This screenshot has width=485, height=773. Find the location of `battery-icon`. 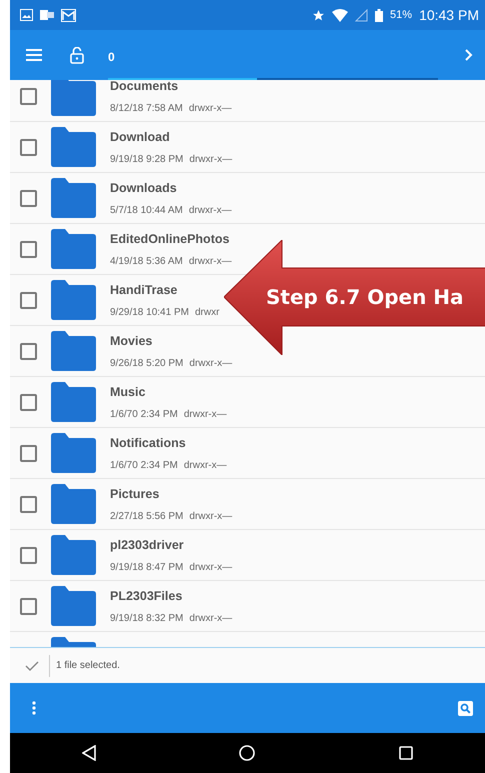

battery-icon is located at coordinates (379, 15).